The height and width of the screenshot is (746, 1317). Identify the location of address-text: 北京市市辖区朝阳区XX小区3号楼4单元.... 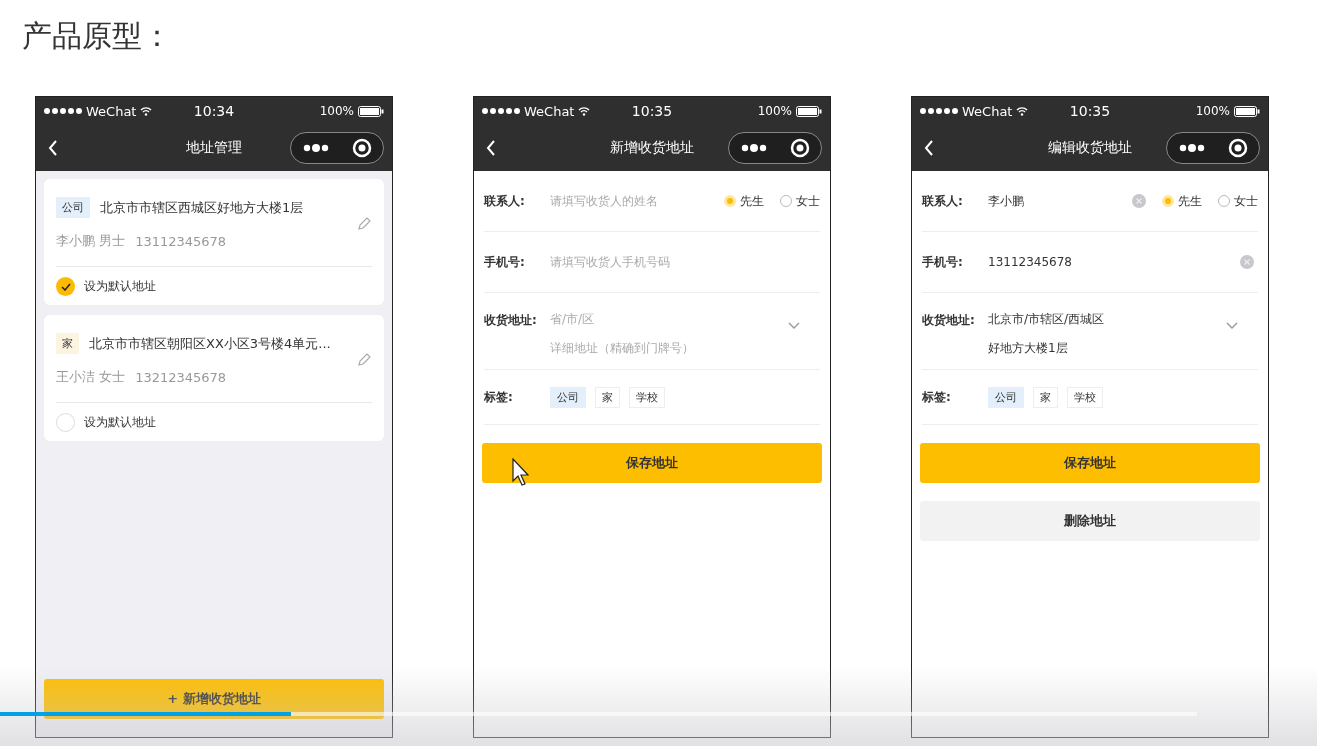
(210, 343).